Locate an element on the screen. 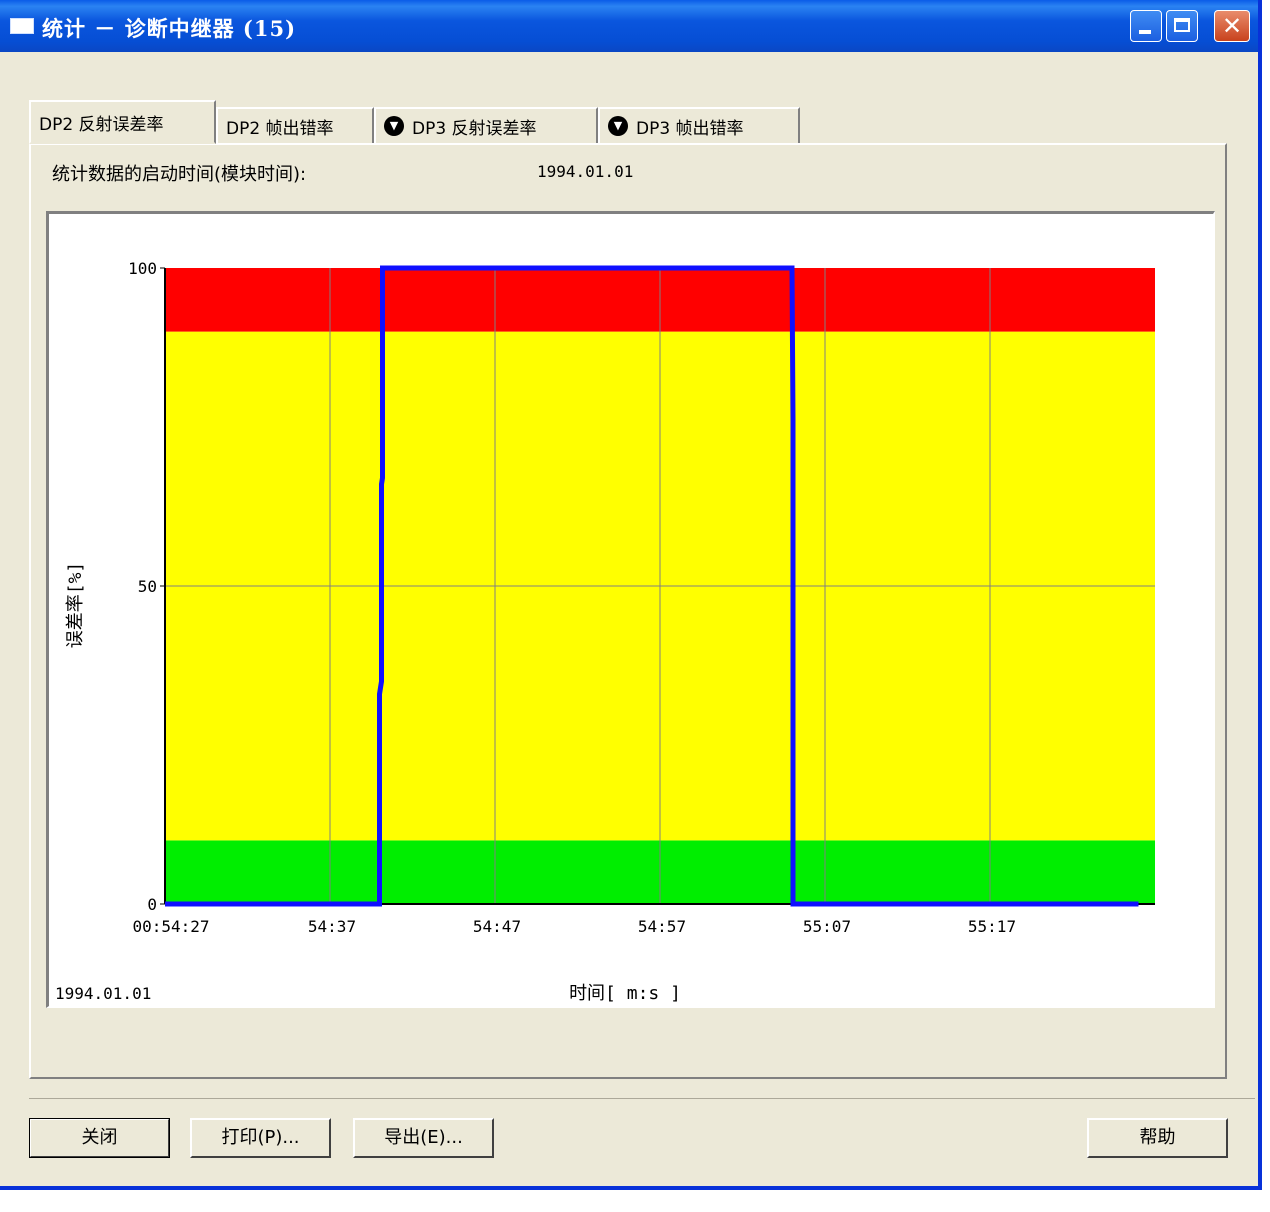 The width and height of the screenshot is (1270, 1212). x-tick-label: 55:07 is located at coordinates (827, 926).